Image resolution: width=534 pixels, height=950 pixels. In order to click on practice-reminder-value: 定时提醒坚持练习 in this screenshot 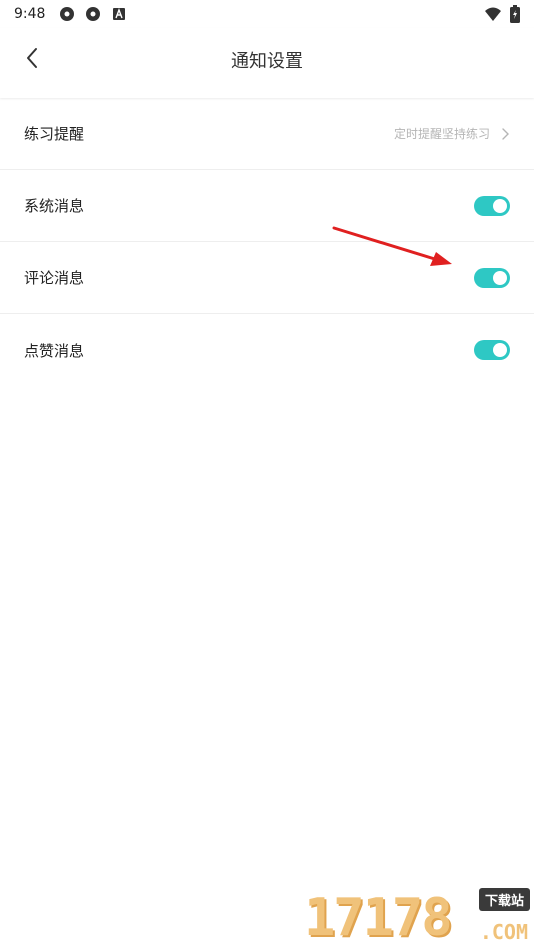, I will do `click(441, 134)`.